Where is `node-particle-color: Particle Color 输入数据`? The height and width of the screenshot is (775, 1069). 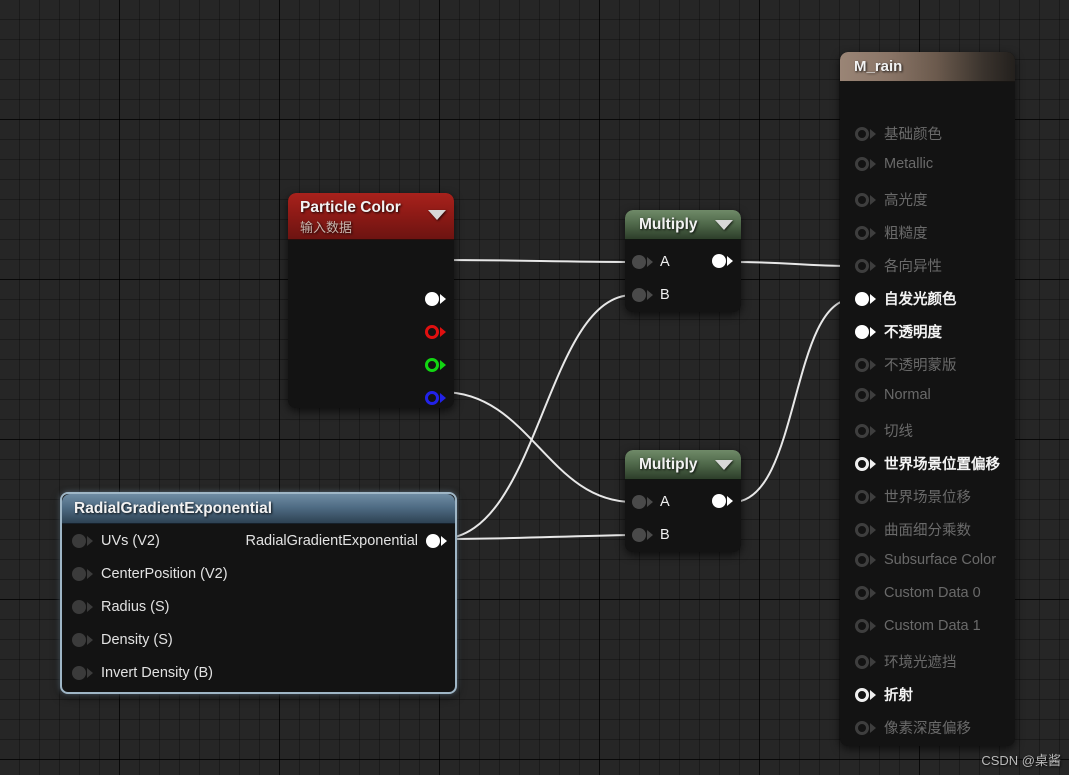 node-particle-color: Particle Color 输入数据 is located at coordinates (371, 300).